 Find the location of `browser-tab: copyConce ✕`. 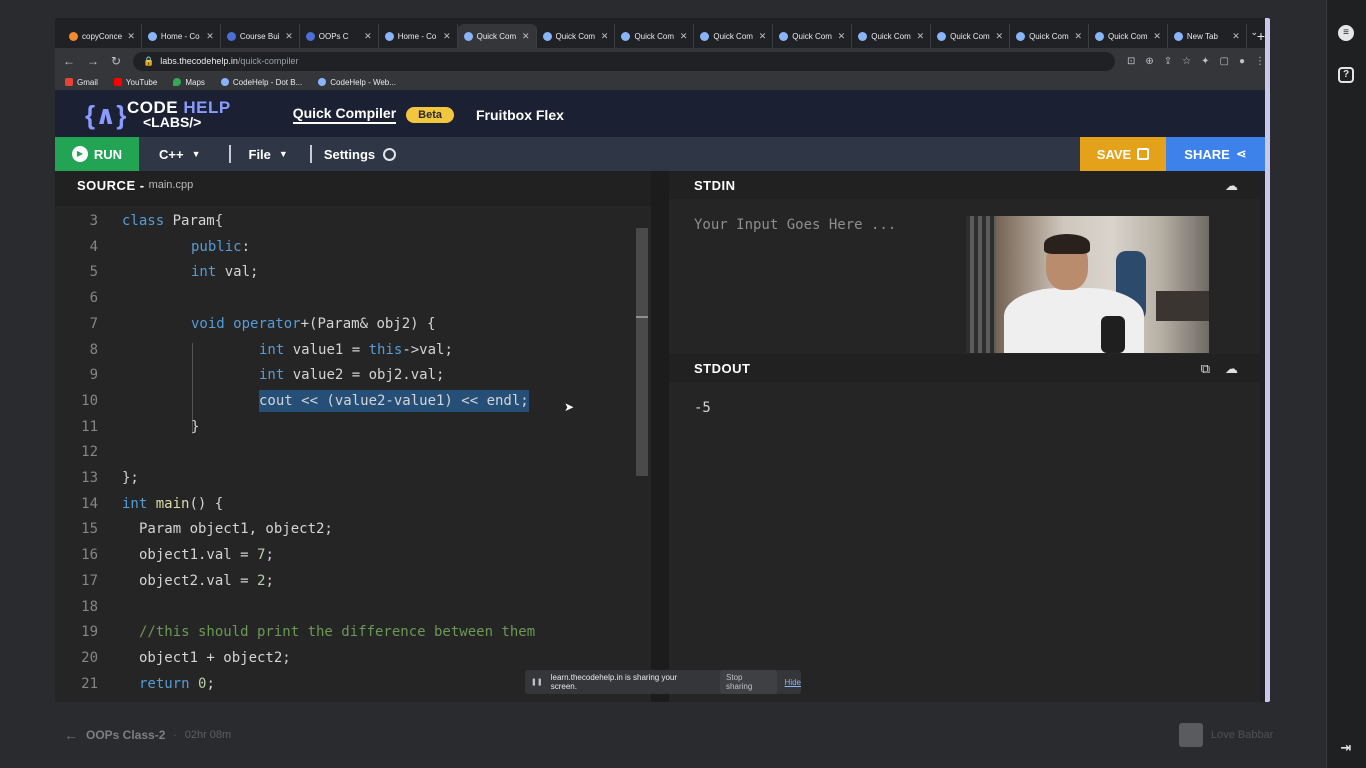

browser-tab: copyConce ✕ is located at coordinates (102, 36).